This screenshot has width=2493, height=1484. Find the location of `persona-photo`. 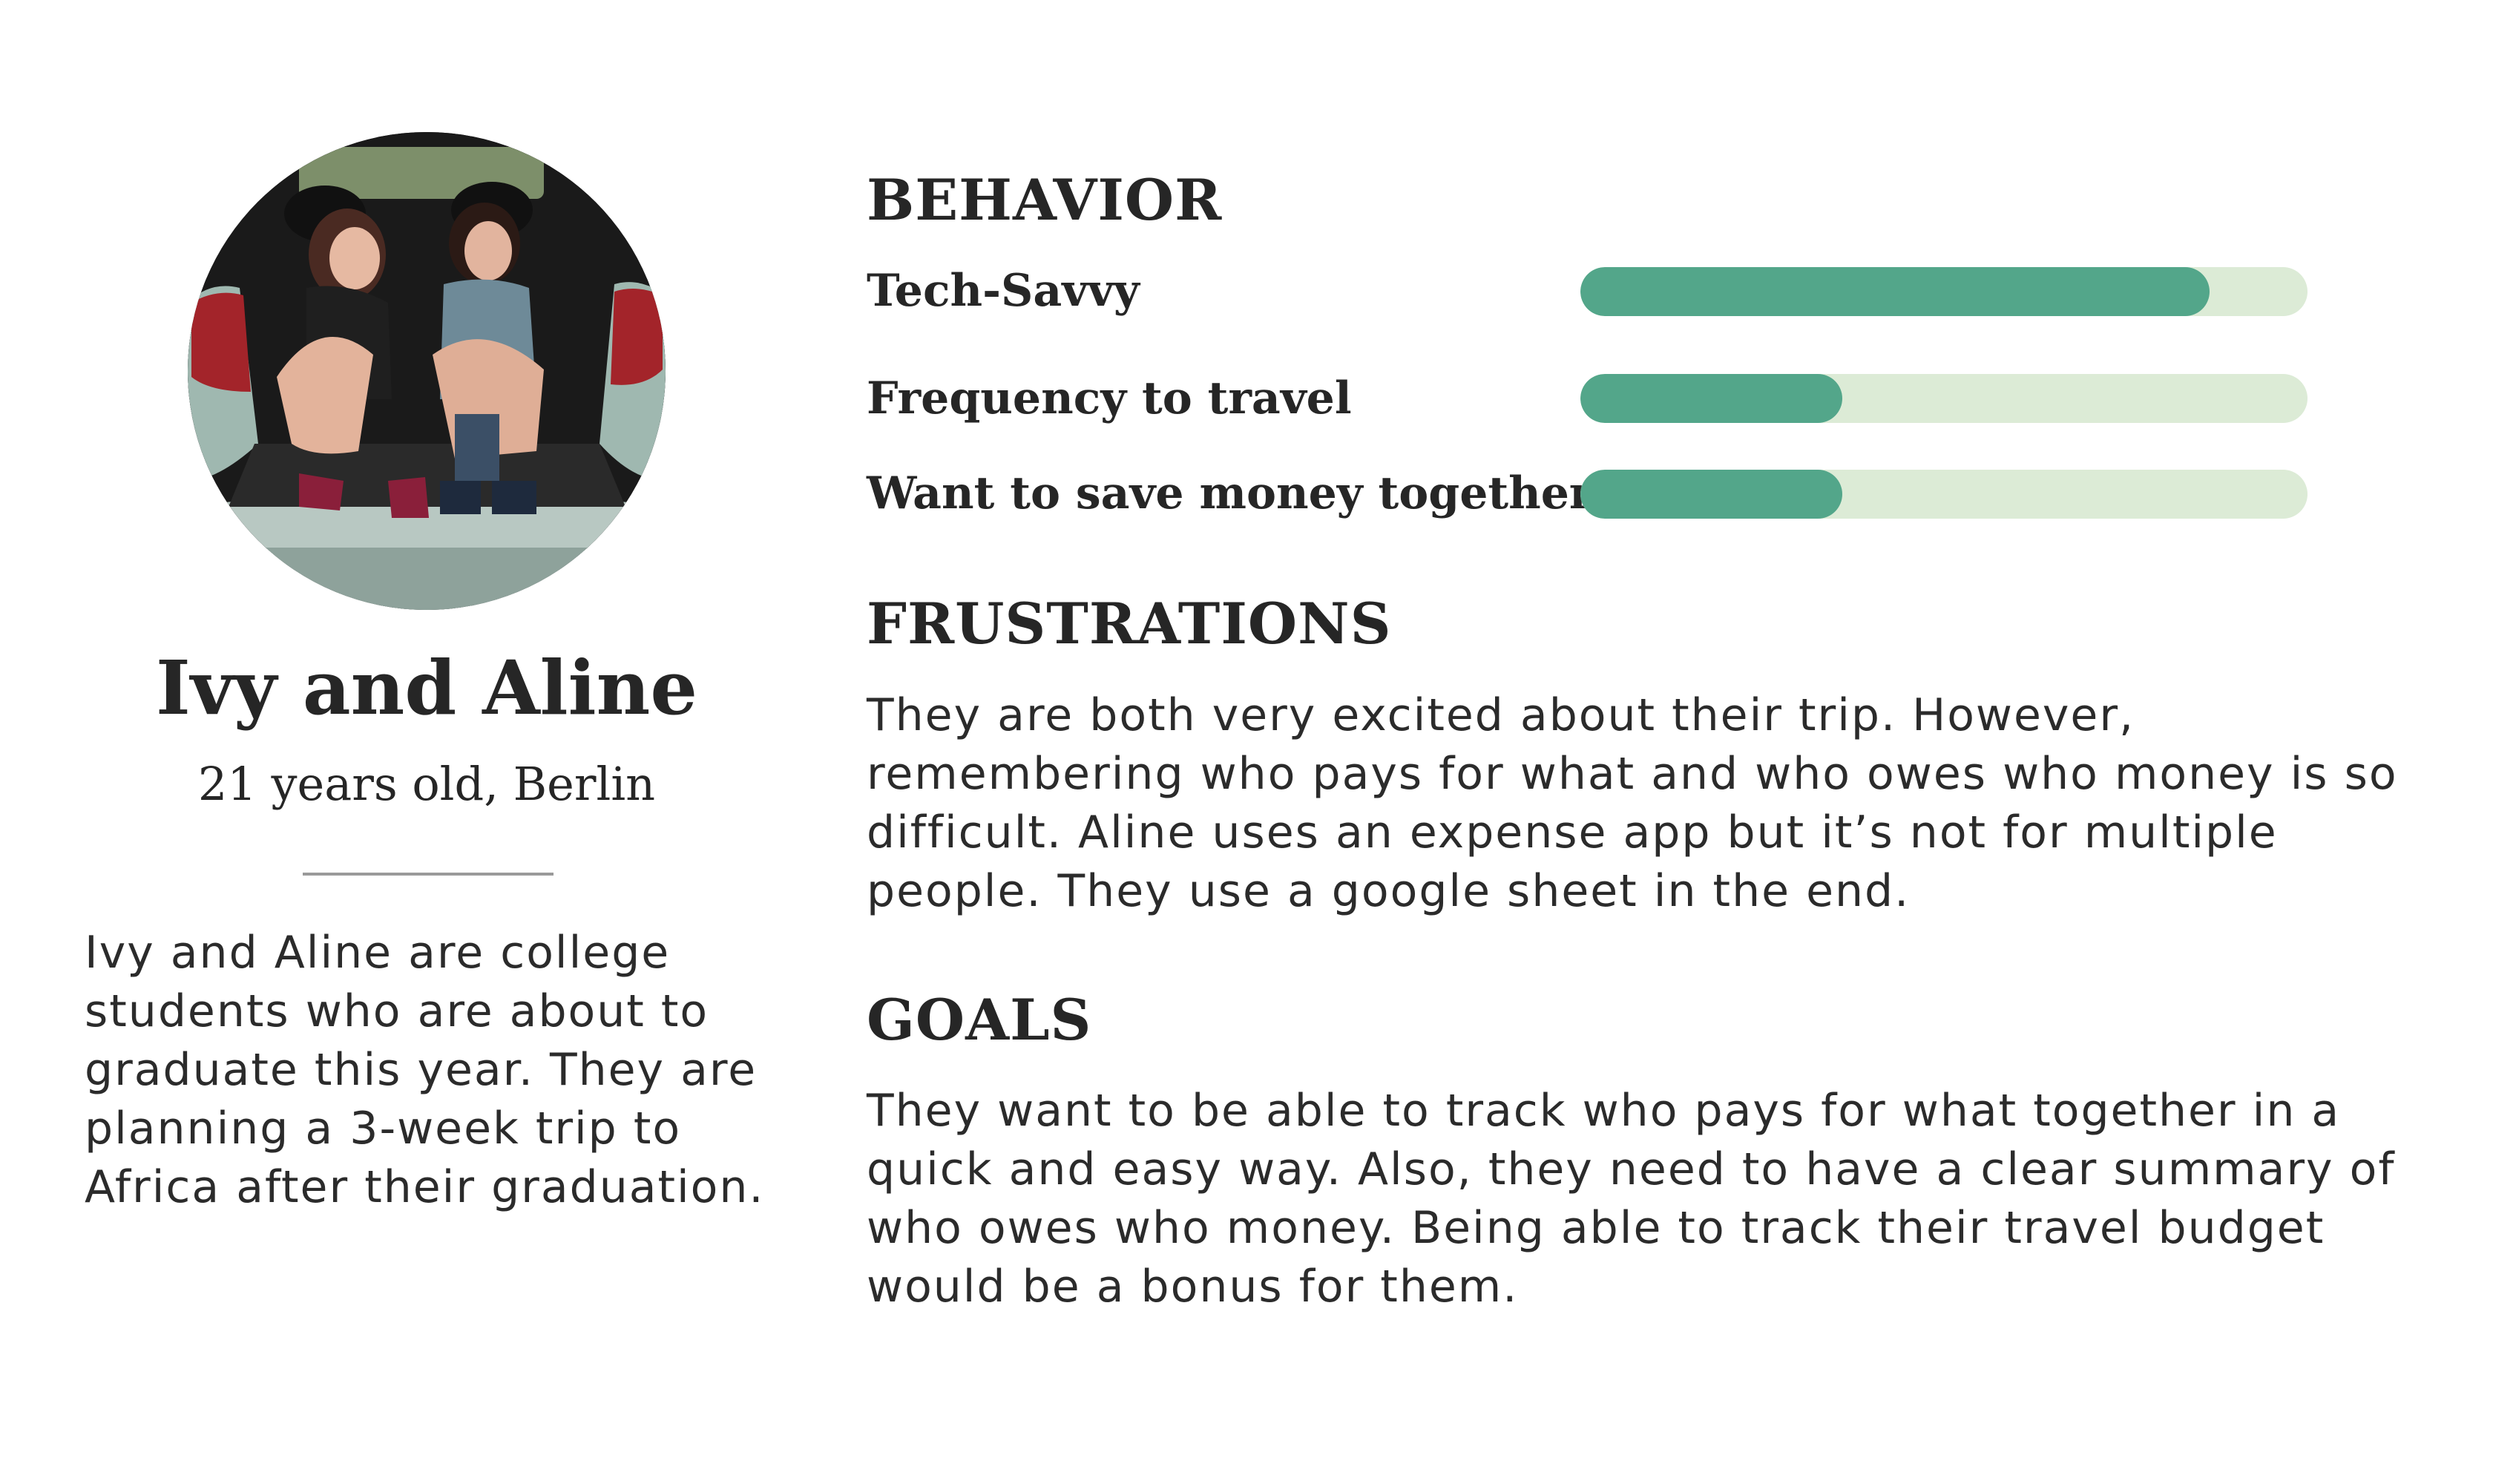

persona-photo is located at coordinates (427, 371).